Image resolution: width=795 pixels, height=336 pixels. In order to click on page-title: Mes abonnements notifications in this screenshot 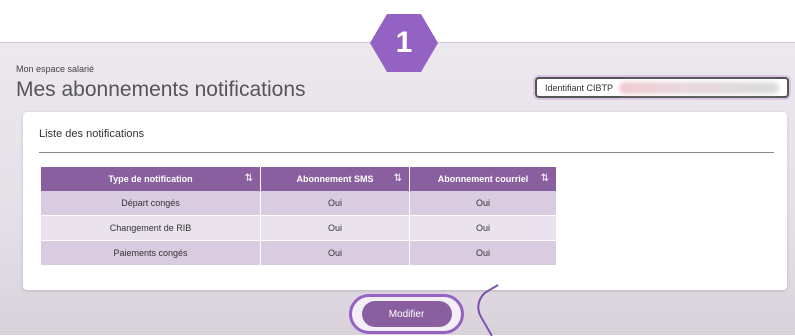, I will do `click(161, 89)`.